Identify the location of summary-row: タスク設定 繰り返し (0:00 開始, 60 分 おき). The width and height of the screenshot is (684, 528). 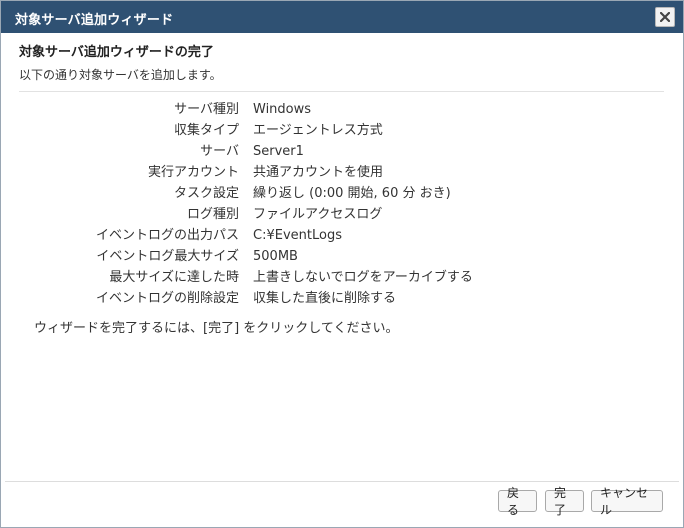
(321, 193).